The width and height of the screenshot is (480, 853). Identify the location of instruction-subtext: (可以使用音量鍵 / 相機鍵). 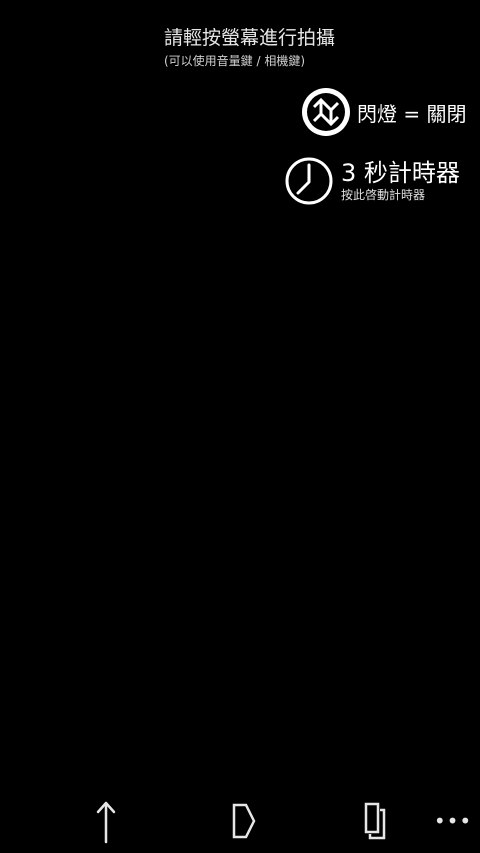
(235, 61).